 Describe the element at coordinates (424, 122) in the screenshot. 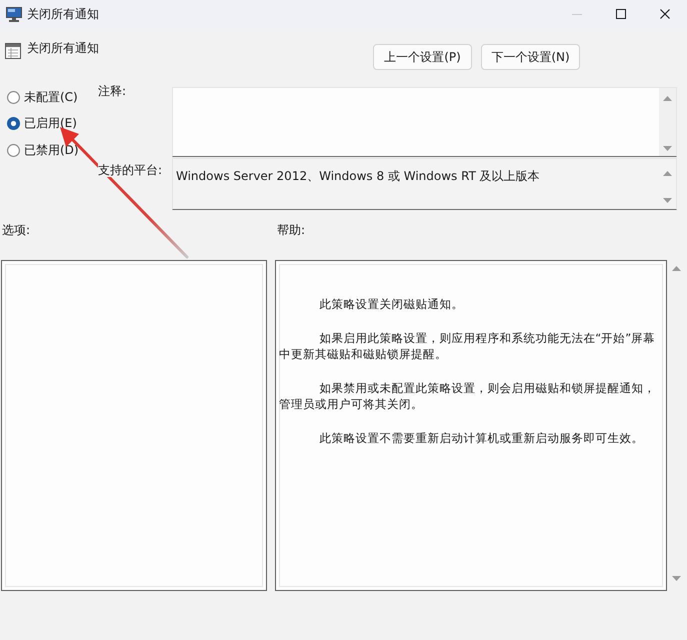

I see `comment-field` at that location.